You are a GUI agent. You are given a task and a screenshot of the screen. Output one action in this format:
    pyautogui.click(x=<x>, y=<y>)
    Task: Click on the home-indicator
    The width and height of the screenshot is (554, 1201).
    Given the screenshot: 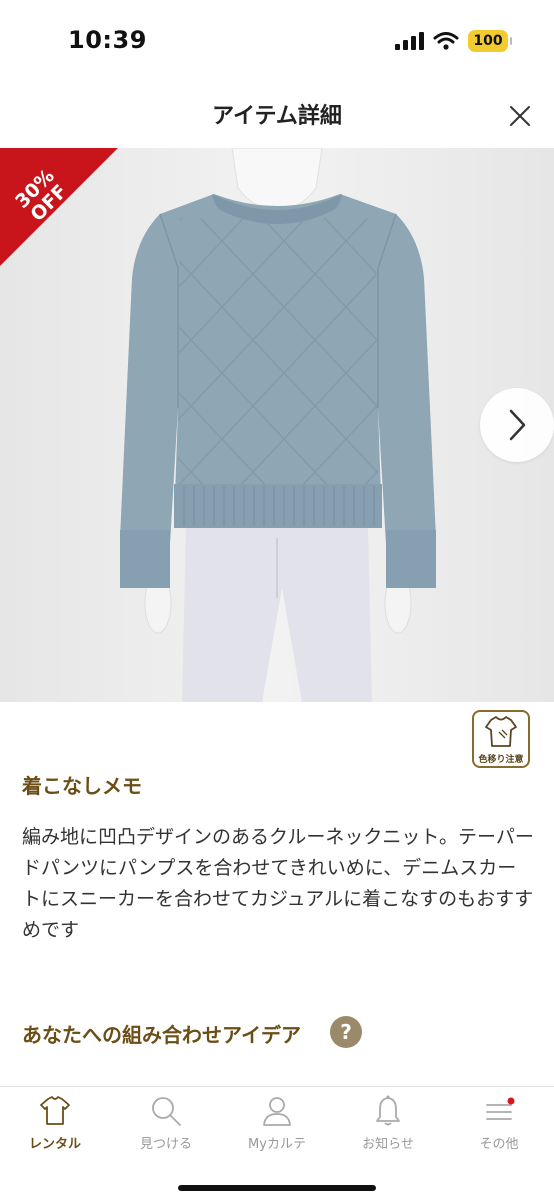 What is the action you would take?
    pyautogui.click(x=277, y=1188)
    